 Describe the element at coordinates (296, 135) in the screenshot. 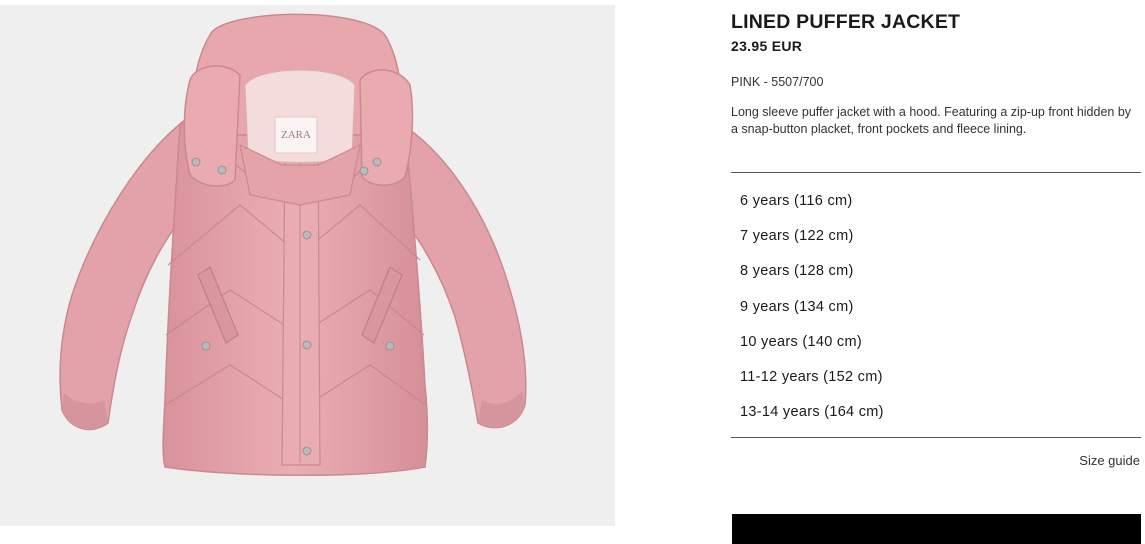

I see `svg-text: ZARA` at that location.